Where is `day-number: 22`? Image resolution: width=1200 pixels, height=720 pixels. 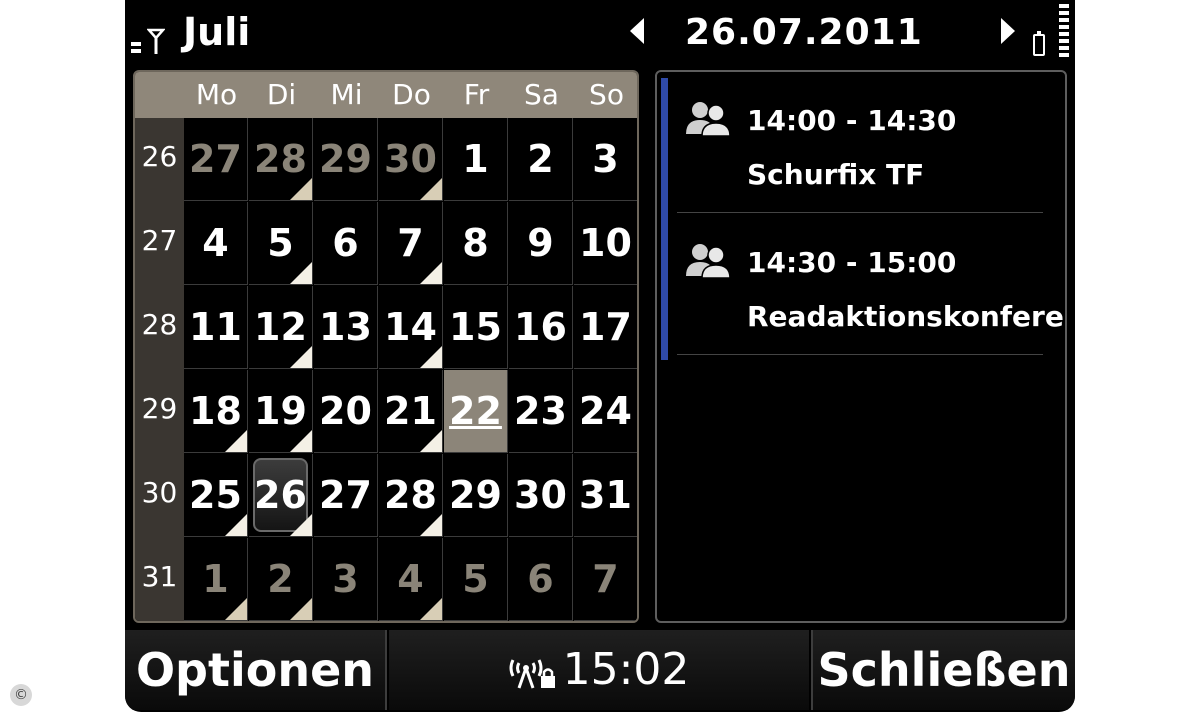 day-number: 22 is located at coordinates (475, 411).